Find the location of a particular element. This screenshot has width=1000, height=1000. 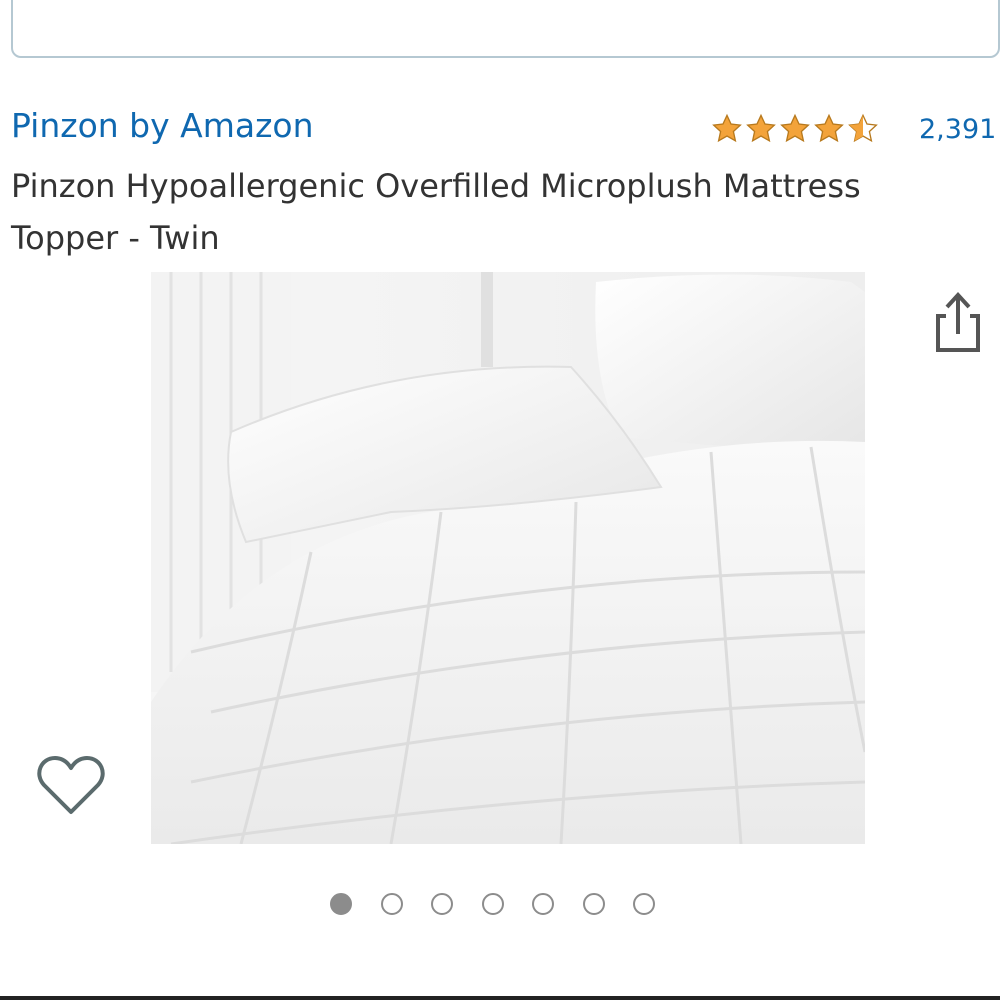

half-star-icon is located at coordinates (863, 128).